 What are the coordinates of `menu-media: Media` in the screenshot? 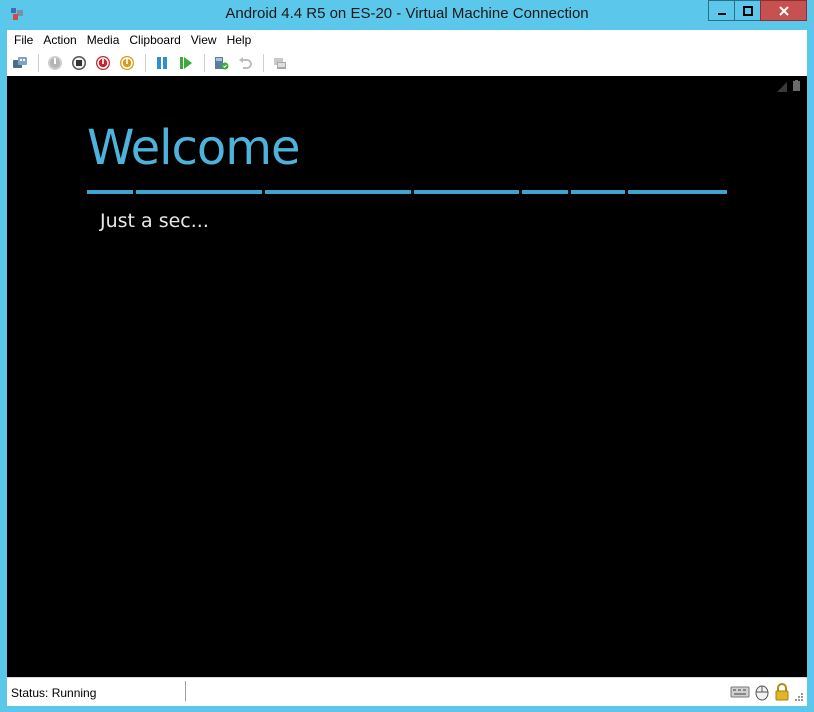 It's located at (103, 40).